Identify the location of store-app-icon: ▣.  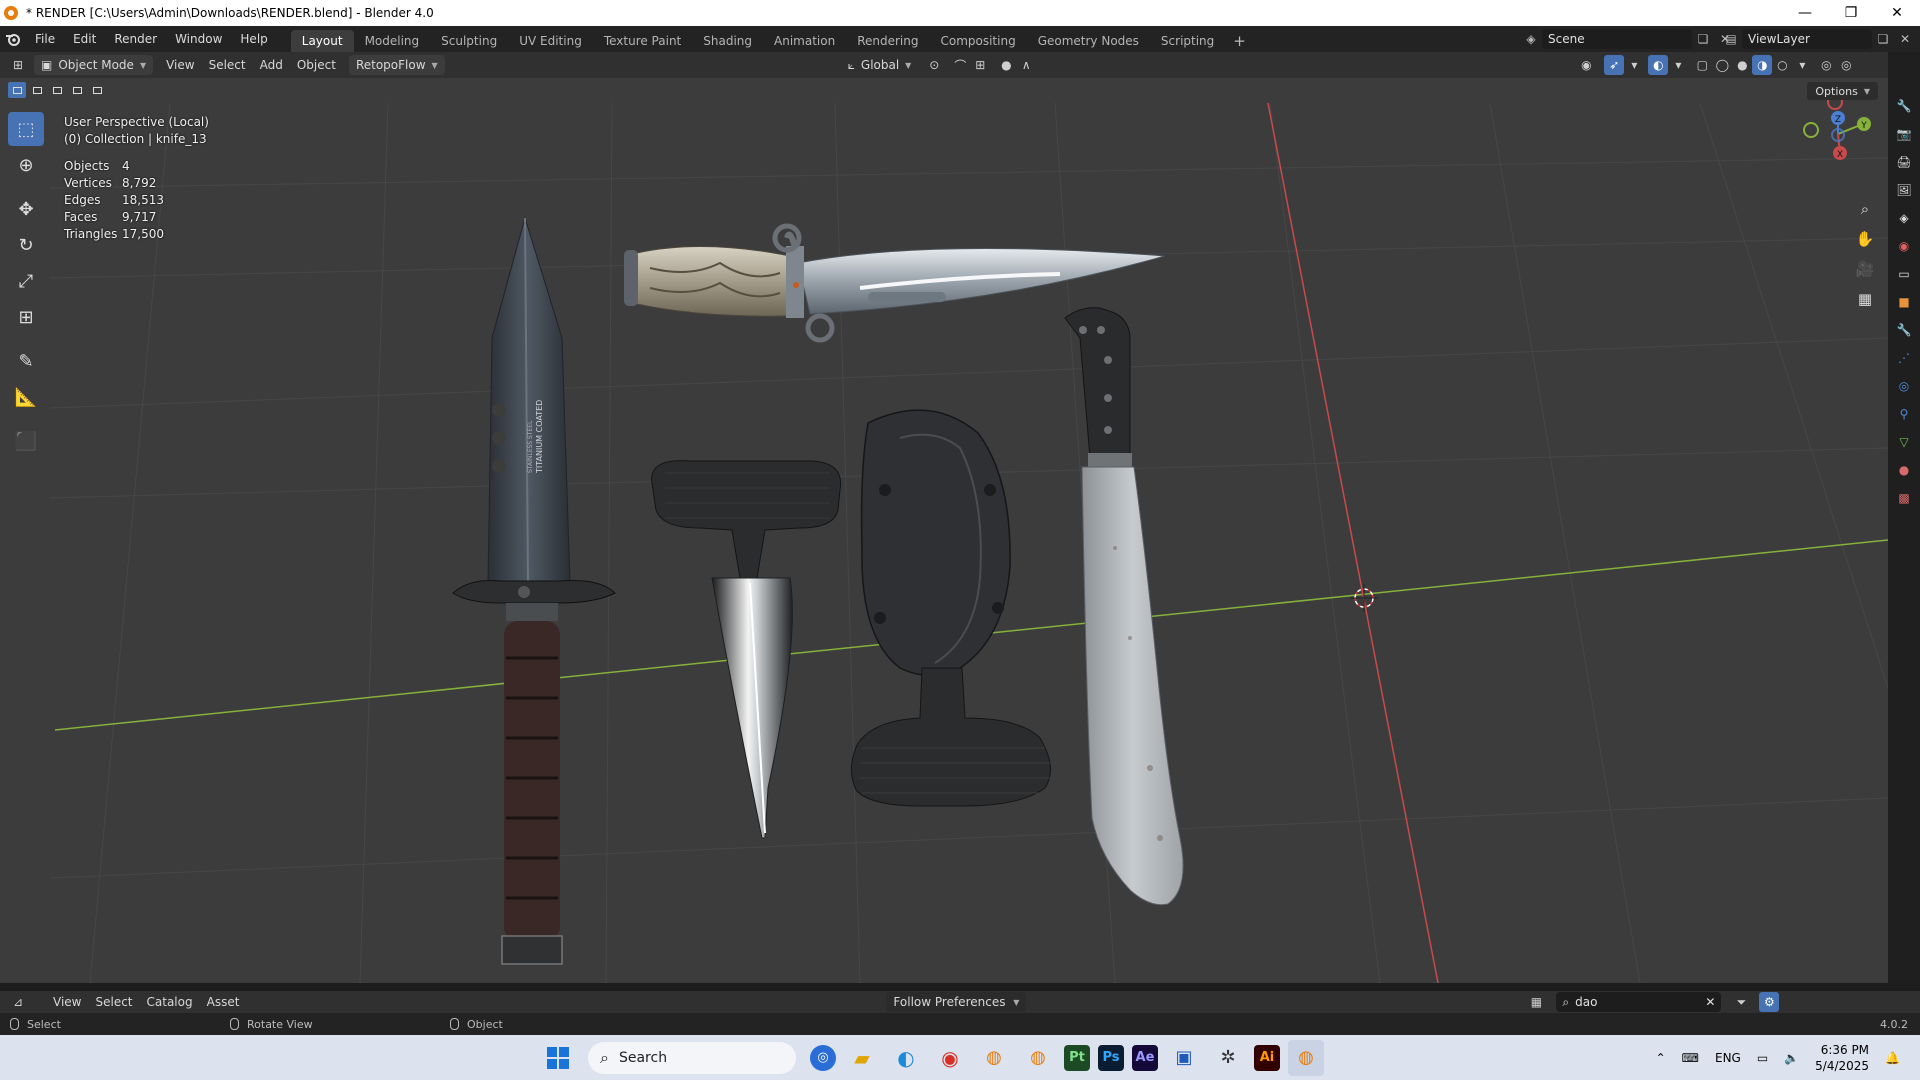
(1184, 1058).